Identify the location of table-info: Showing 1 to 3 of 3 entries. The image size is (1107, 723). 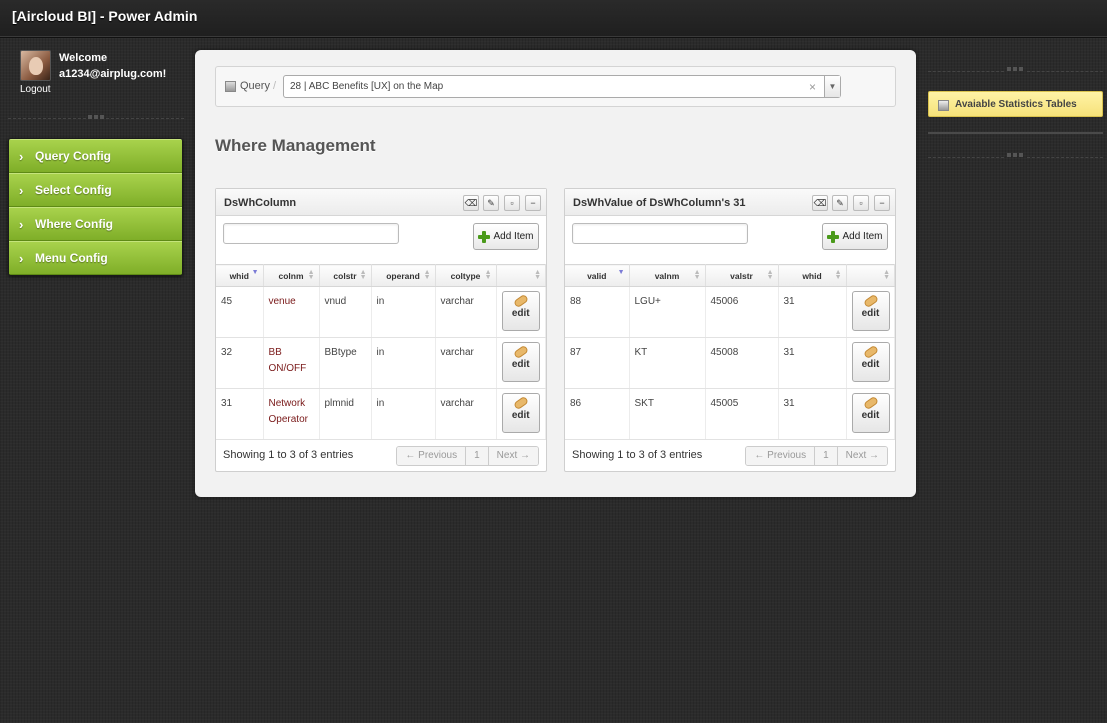
(637, 455).